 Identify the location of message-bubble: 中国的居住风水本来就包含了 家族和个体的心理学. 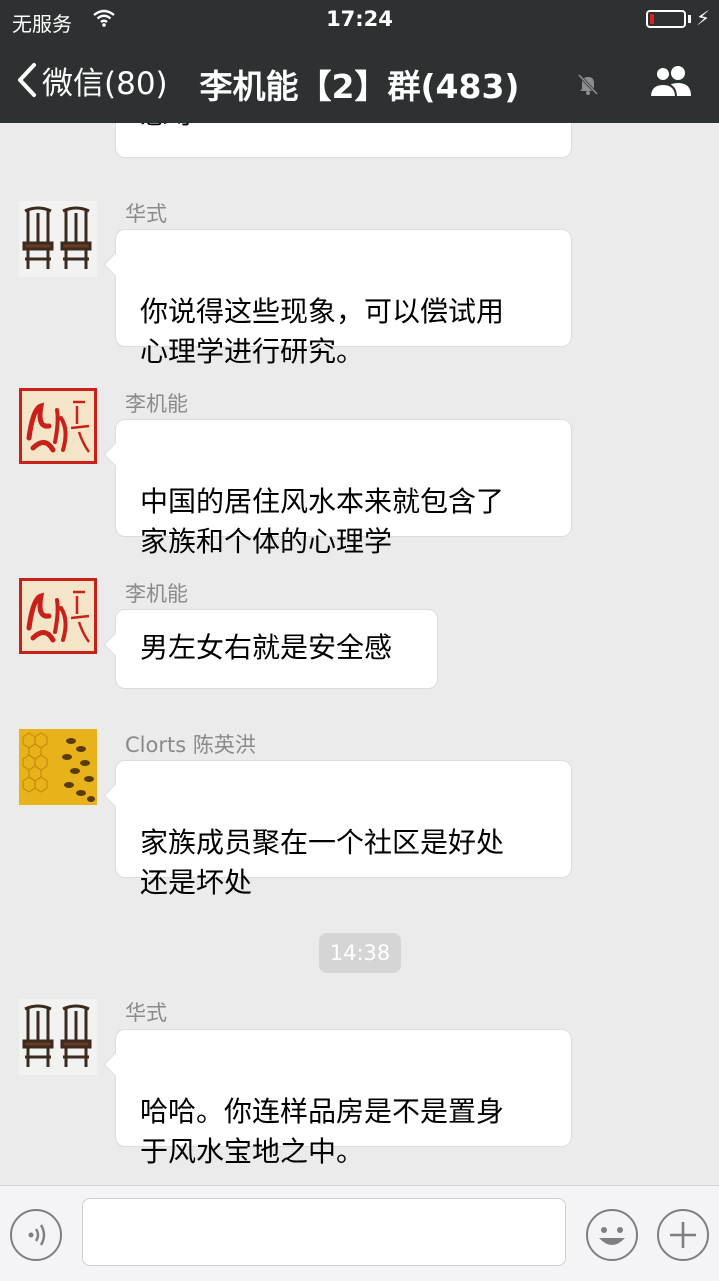
(343, 488).